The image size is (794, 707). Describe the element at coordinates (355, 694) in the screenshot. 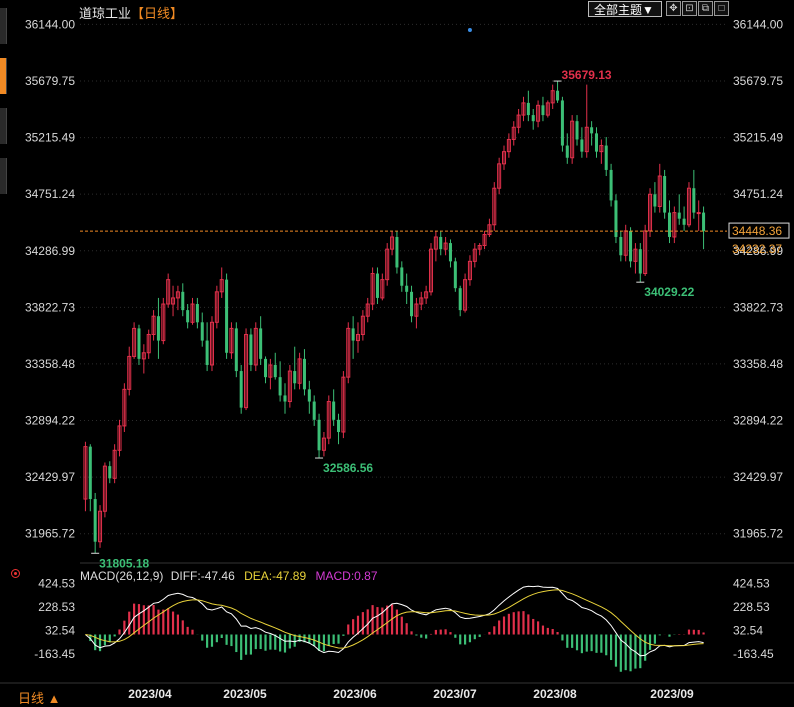

I see `date-axis-label: 2023/06` at that location.